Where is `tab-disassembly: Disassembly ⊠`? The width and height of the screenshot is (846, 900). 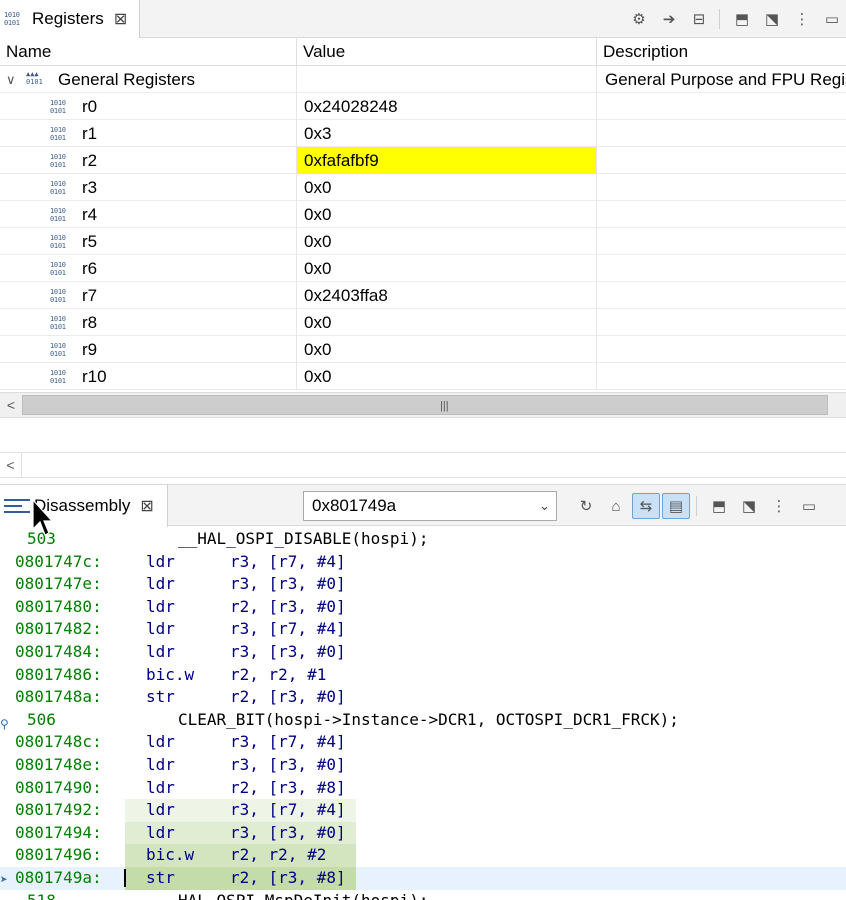
tab-disassembly: Disassembly ⊠ is located at coordinates (84, 506).